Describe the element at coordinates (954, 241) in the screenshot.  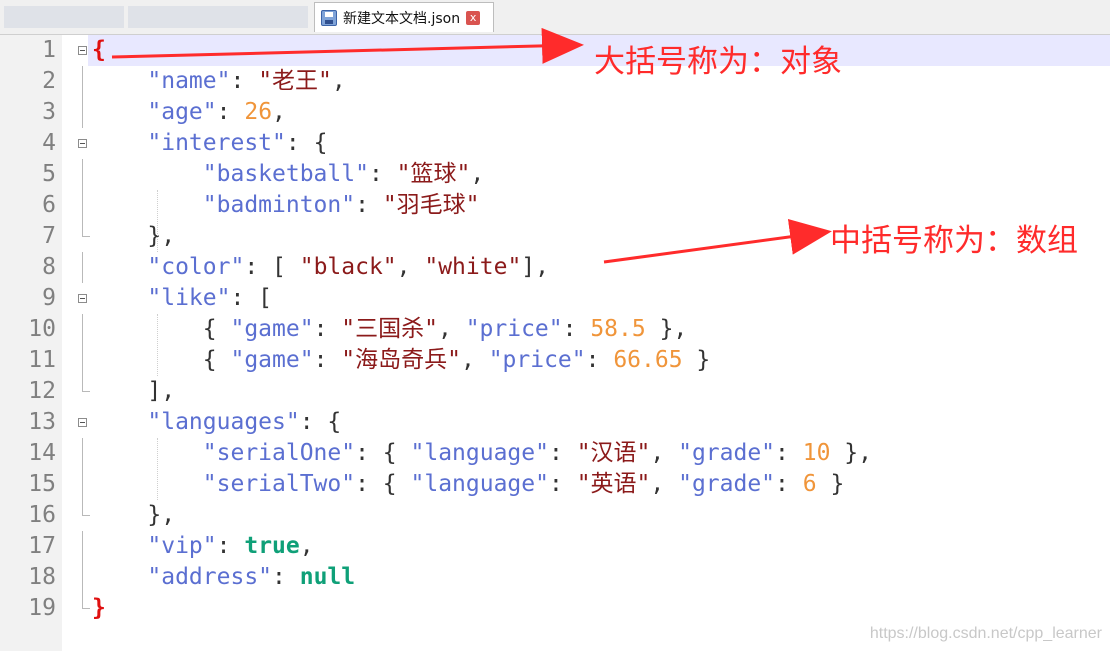
I see `array-annotation: 中括号称为：数组` at that location.